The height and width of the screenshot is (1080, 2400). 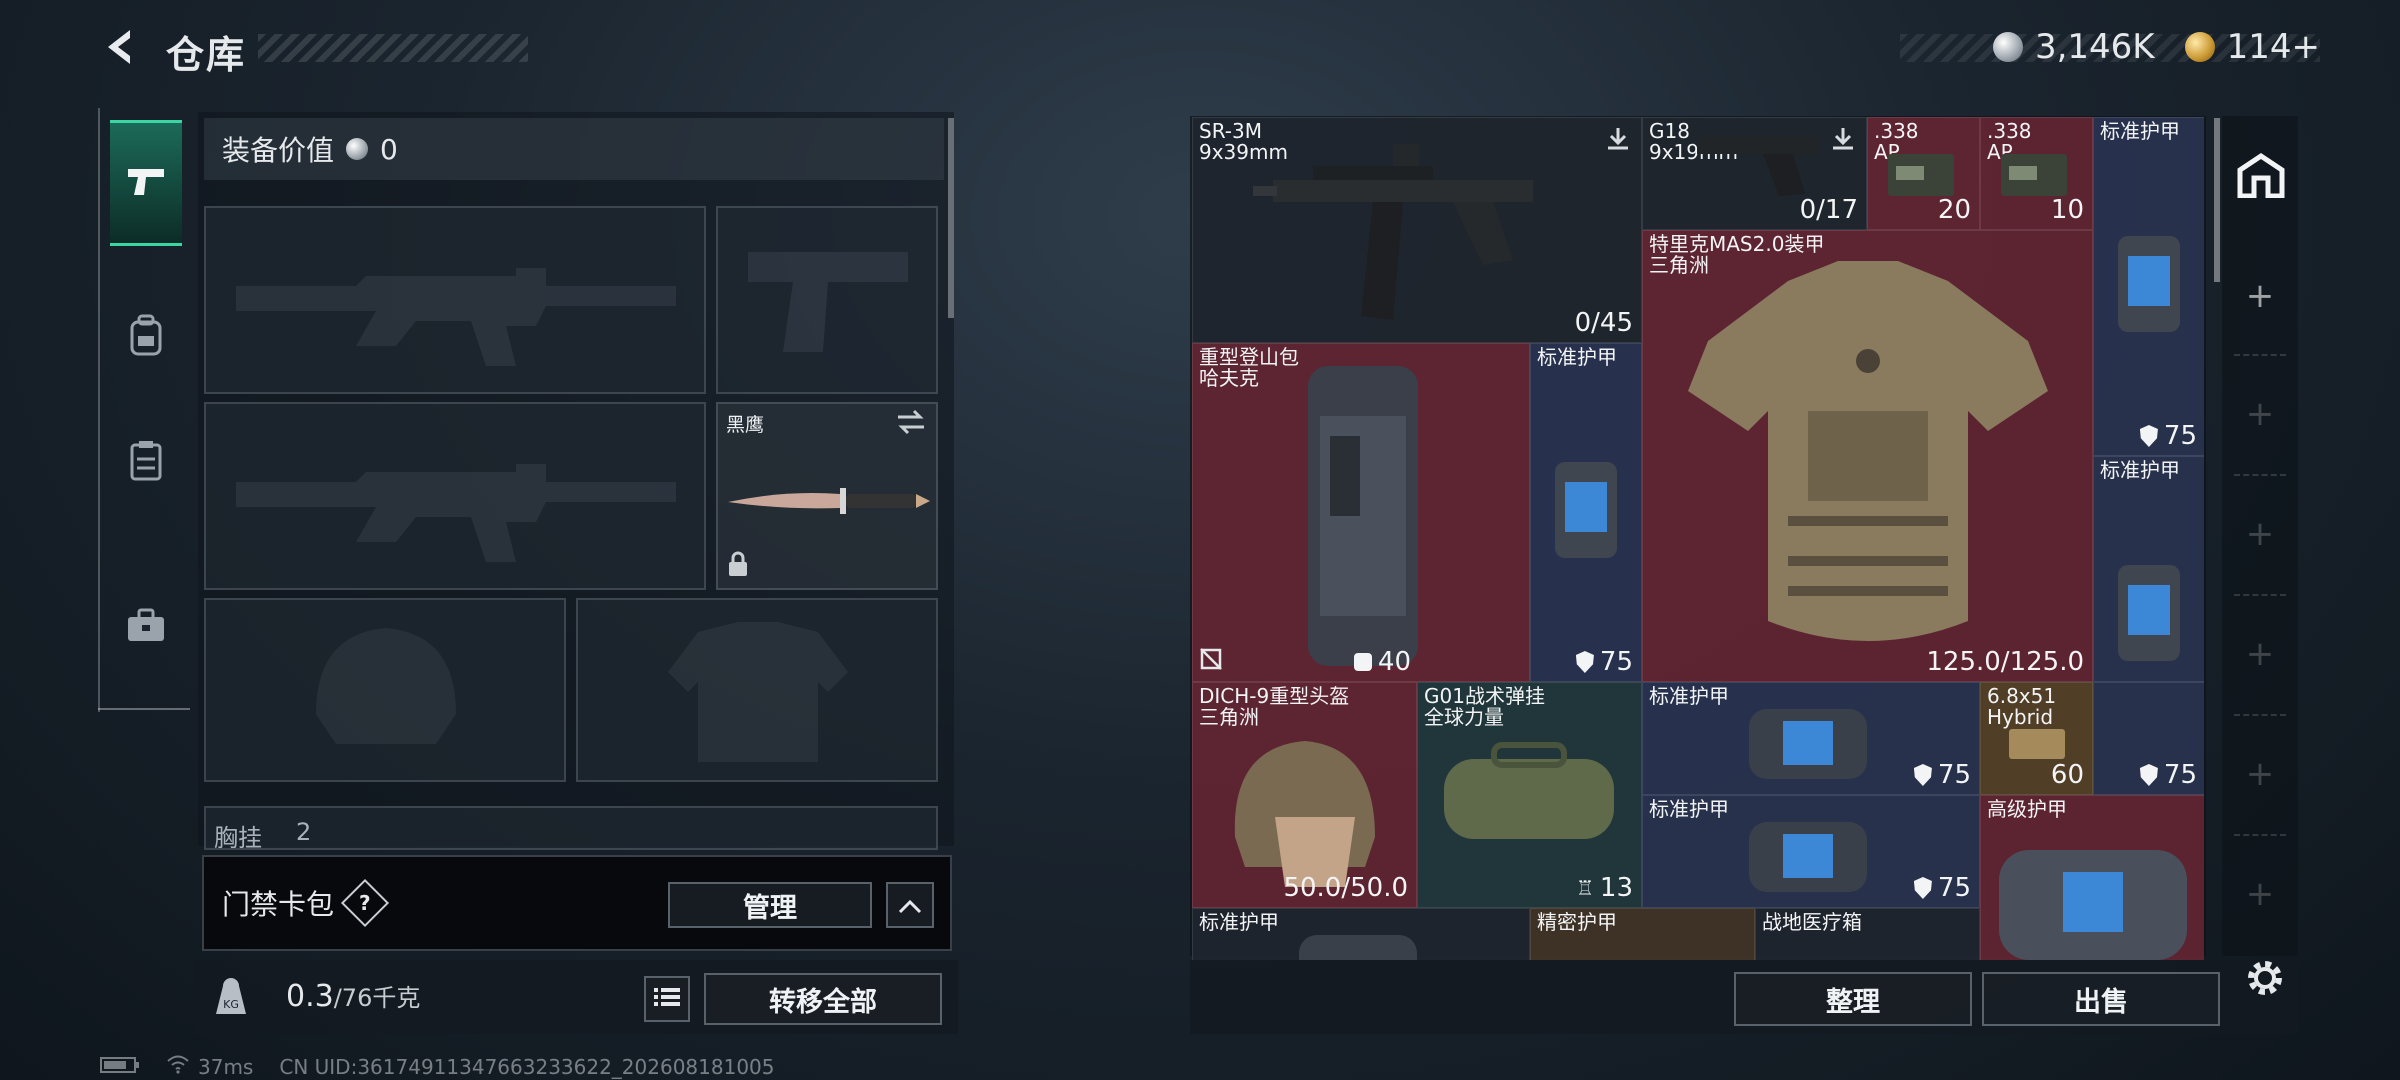 What do you see at coordinates (278, 904) in the screenshot?
I see `keycard-label: 门禁卡包` at bounding box center [278, 904].